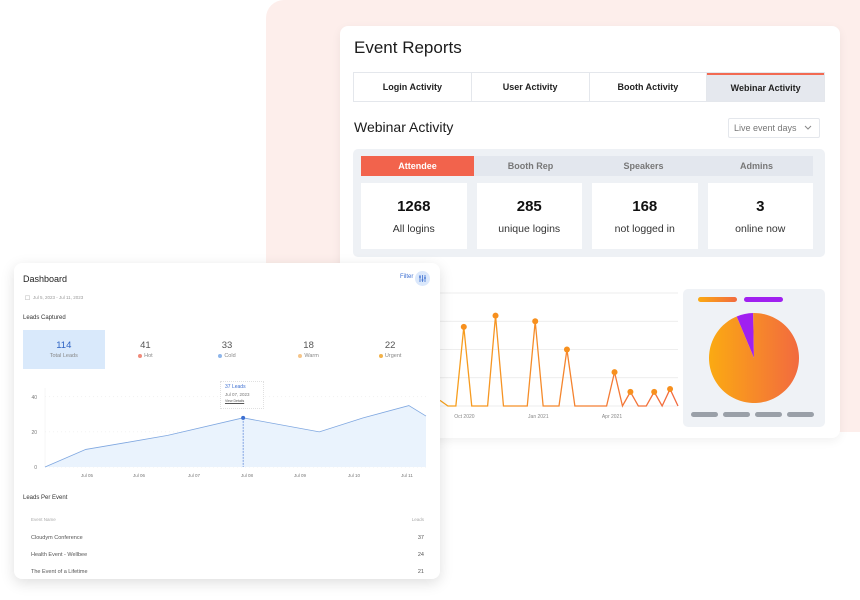  Describe the element at coordinates (760, 216) in the screenshot. I see `stat-online-now: 3 online now` at that location.